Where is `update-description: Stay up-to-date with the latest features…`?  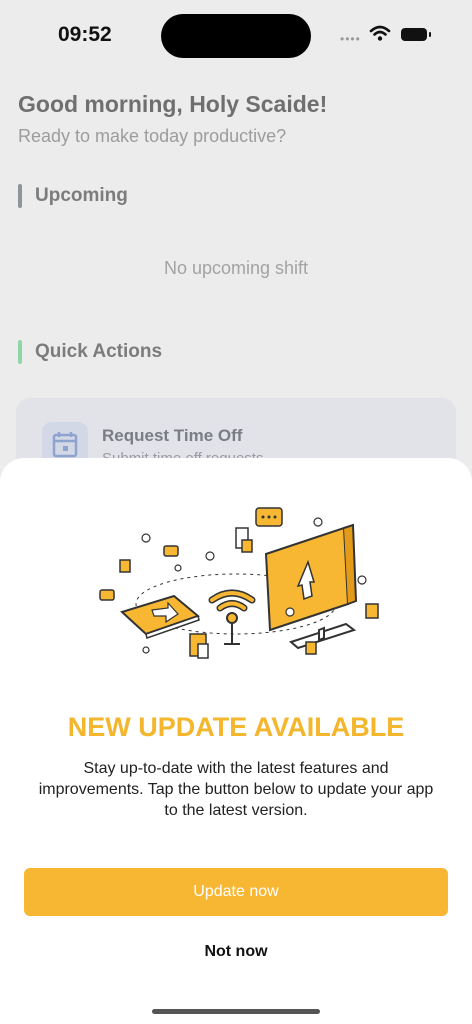 update-description: Stay up-to-date with the latest features… is located at coordinates (236, 789).